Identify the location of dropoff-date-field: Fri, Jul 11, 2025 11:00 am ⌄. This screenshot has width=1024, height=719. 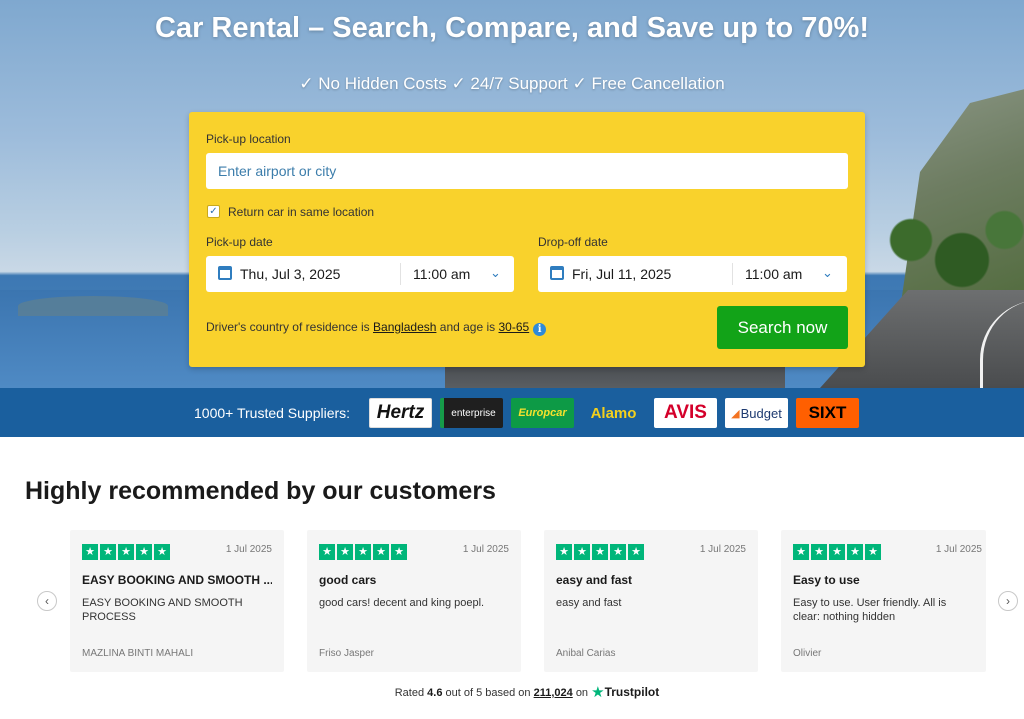
(692, 274).